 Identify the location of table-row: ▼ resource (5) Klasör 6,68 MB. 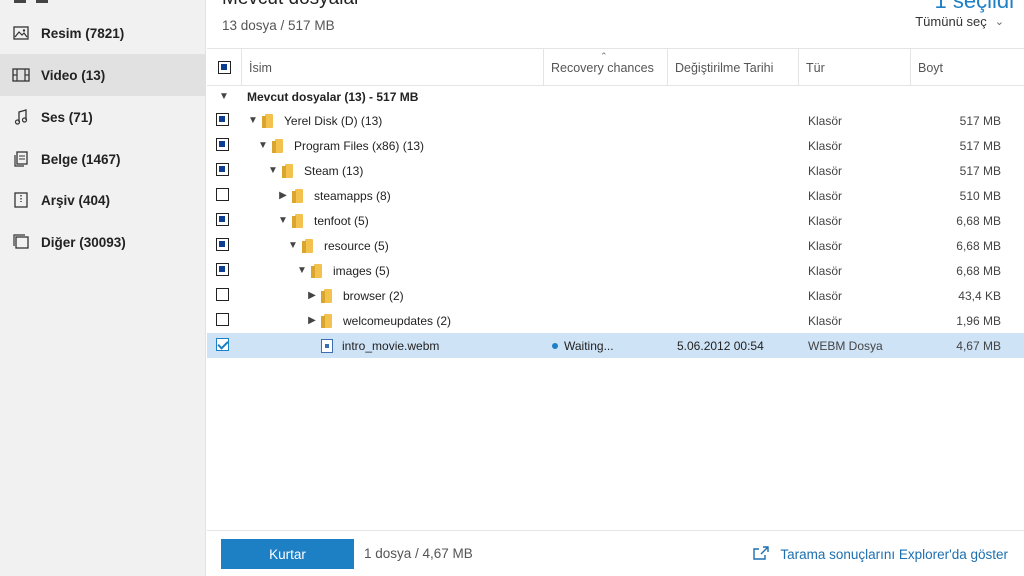
(615, 245).